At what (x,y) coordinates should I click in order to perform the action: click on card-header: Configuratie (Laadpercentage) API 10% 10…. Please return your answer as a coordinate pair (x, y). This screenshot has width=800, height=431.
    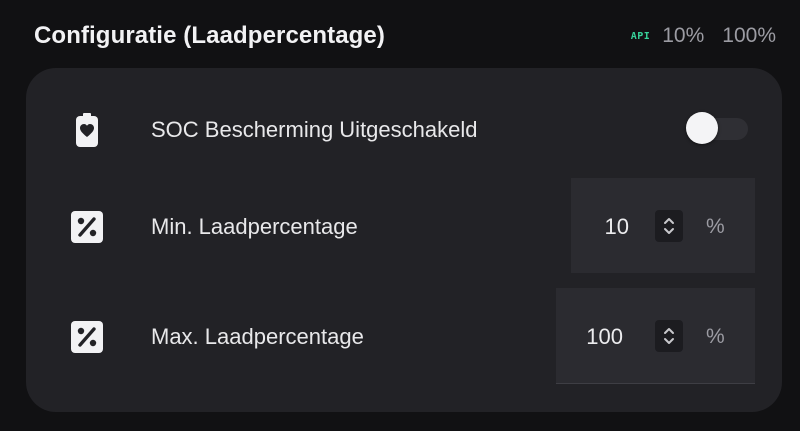
    Looking at the image, I should click on (405, 36).